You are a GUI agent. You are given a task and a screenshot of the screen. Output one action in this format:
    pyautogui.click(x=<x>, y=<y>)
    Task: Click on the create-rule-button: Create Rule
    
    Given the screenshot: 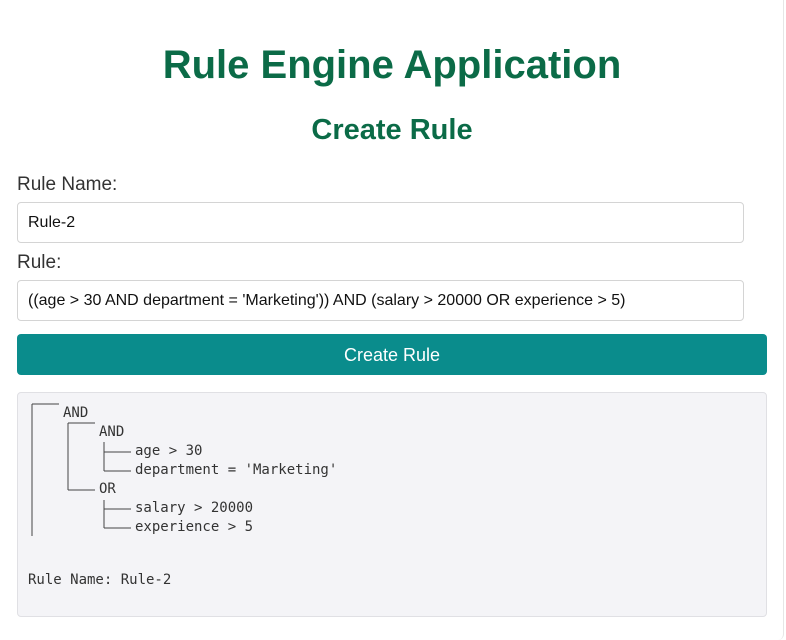 What is the action you would take?
    pyautogui.click(x=392, y=354)
    